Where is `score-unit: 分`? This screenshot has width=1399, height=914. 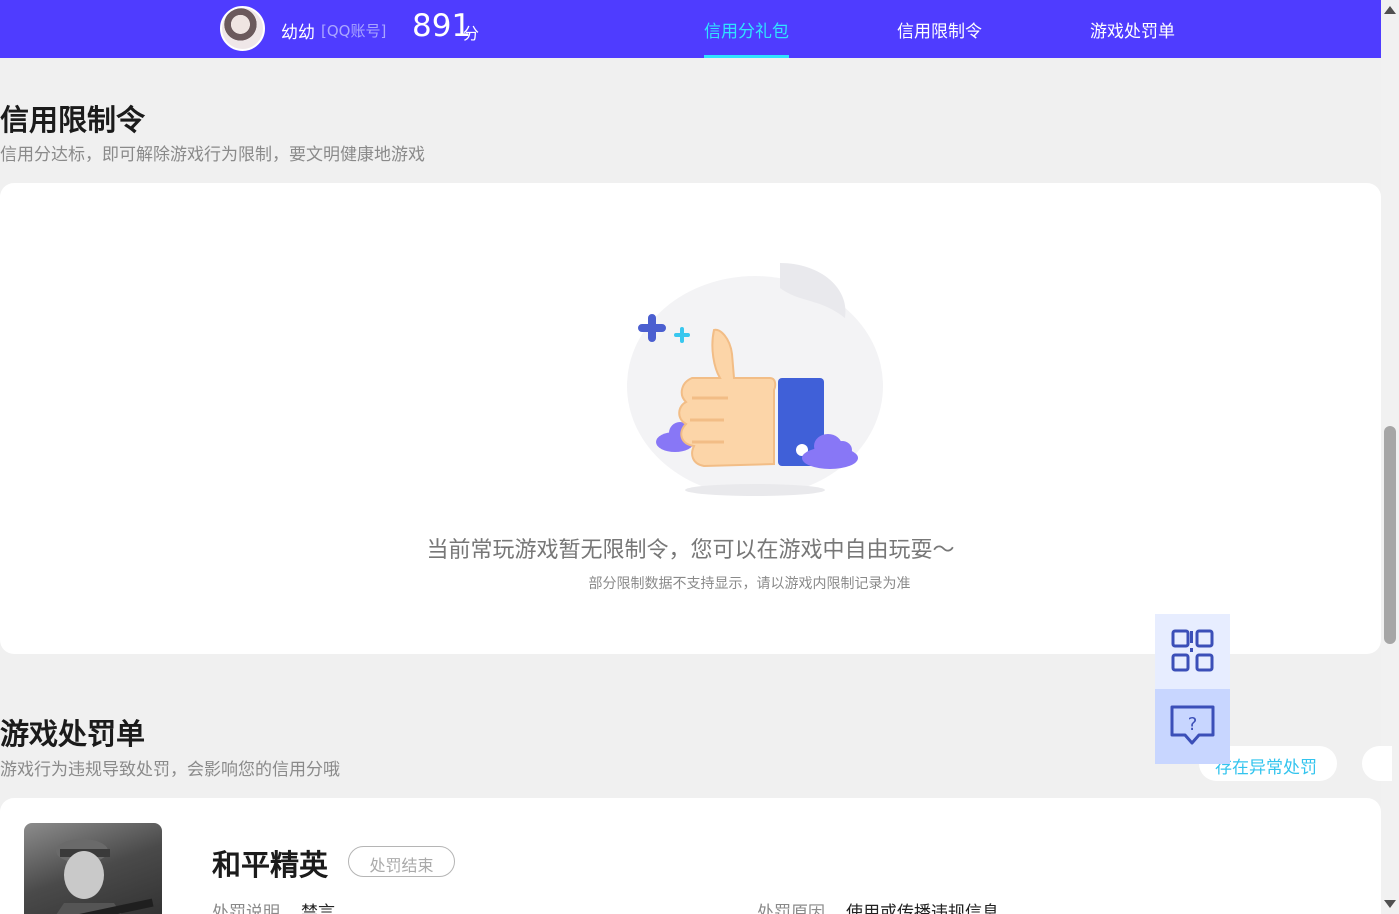
score-unit: 分 is located at coordinates (471, 33).